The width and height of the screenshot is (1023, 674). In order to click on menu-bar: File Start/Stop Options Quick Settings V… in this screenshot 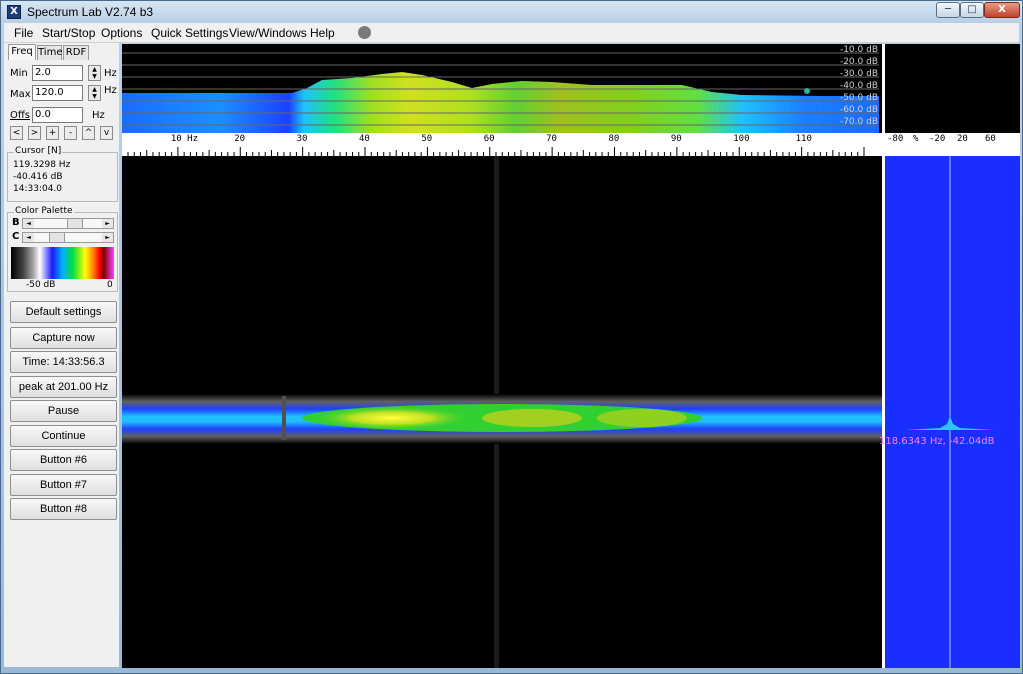, I will do `click(511, 33)`.